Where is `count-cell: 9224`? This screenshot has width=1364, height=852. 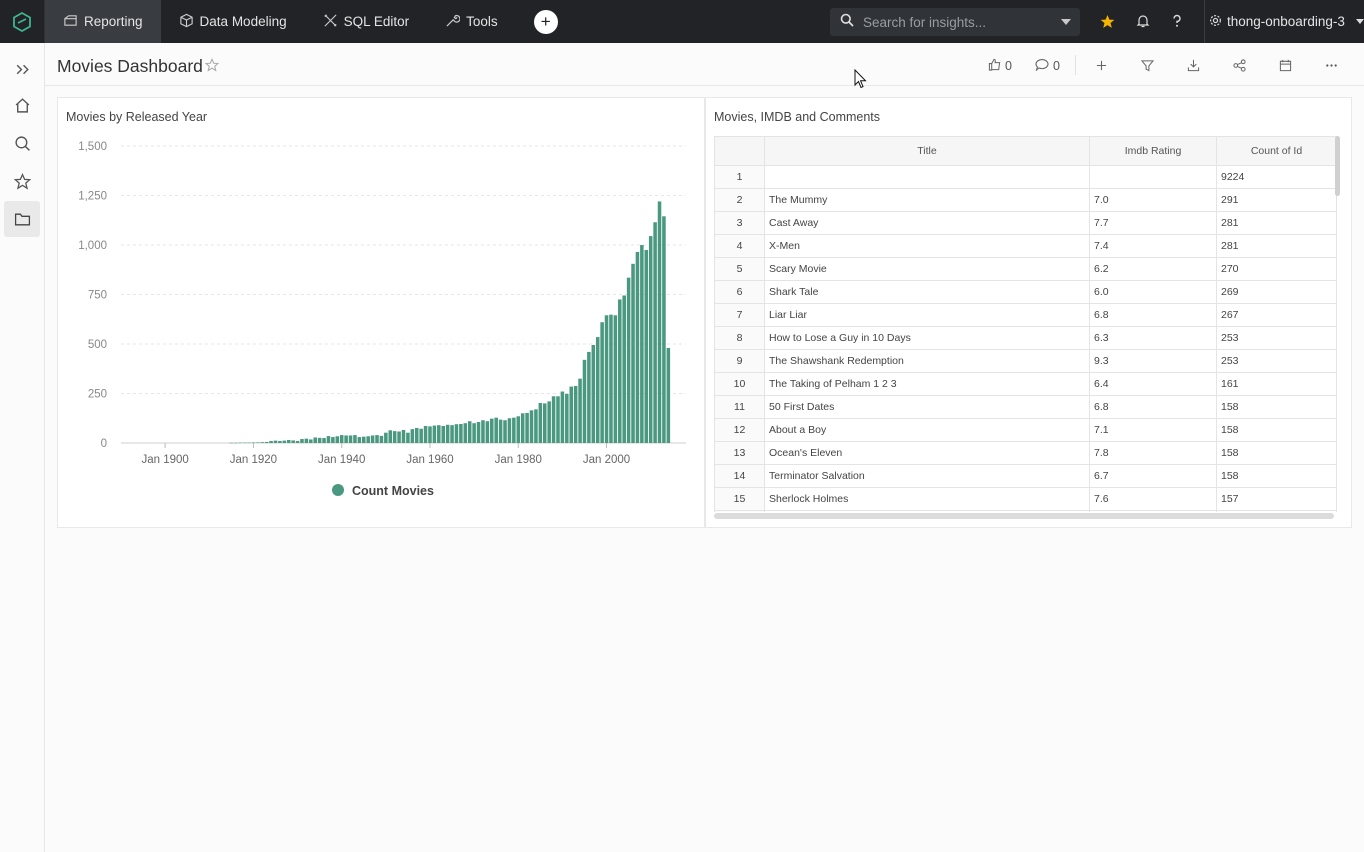
count-cell: 9224 is located at coordinates (1276, 177).